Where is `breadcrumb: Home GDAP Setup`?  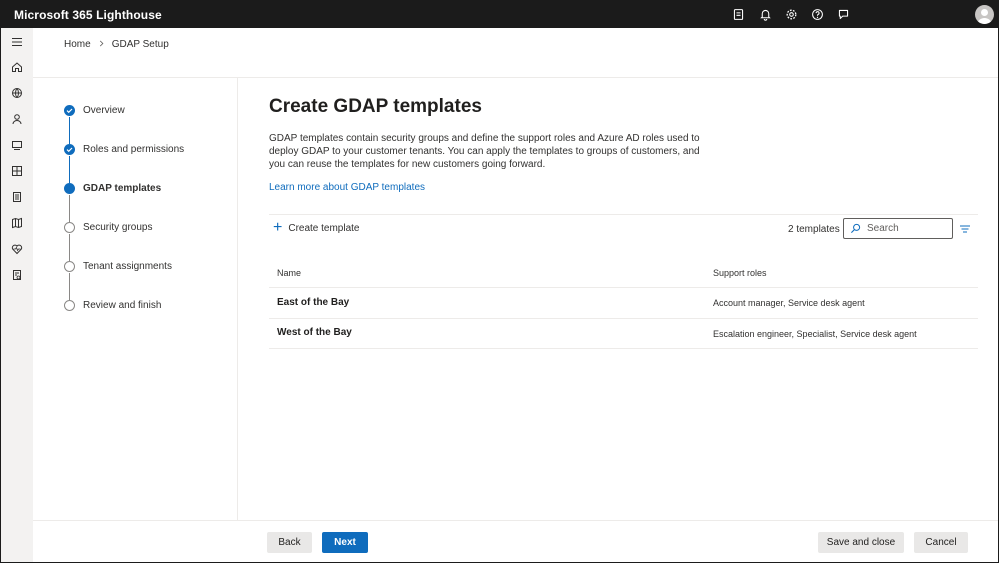
breadcrumb: Home GDAP Setup is located at coordinates (116, 44).